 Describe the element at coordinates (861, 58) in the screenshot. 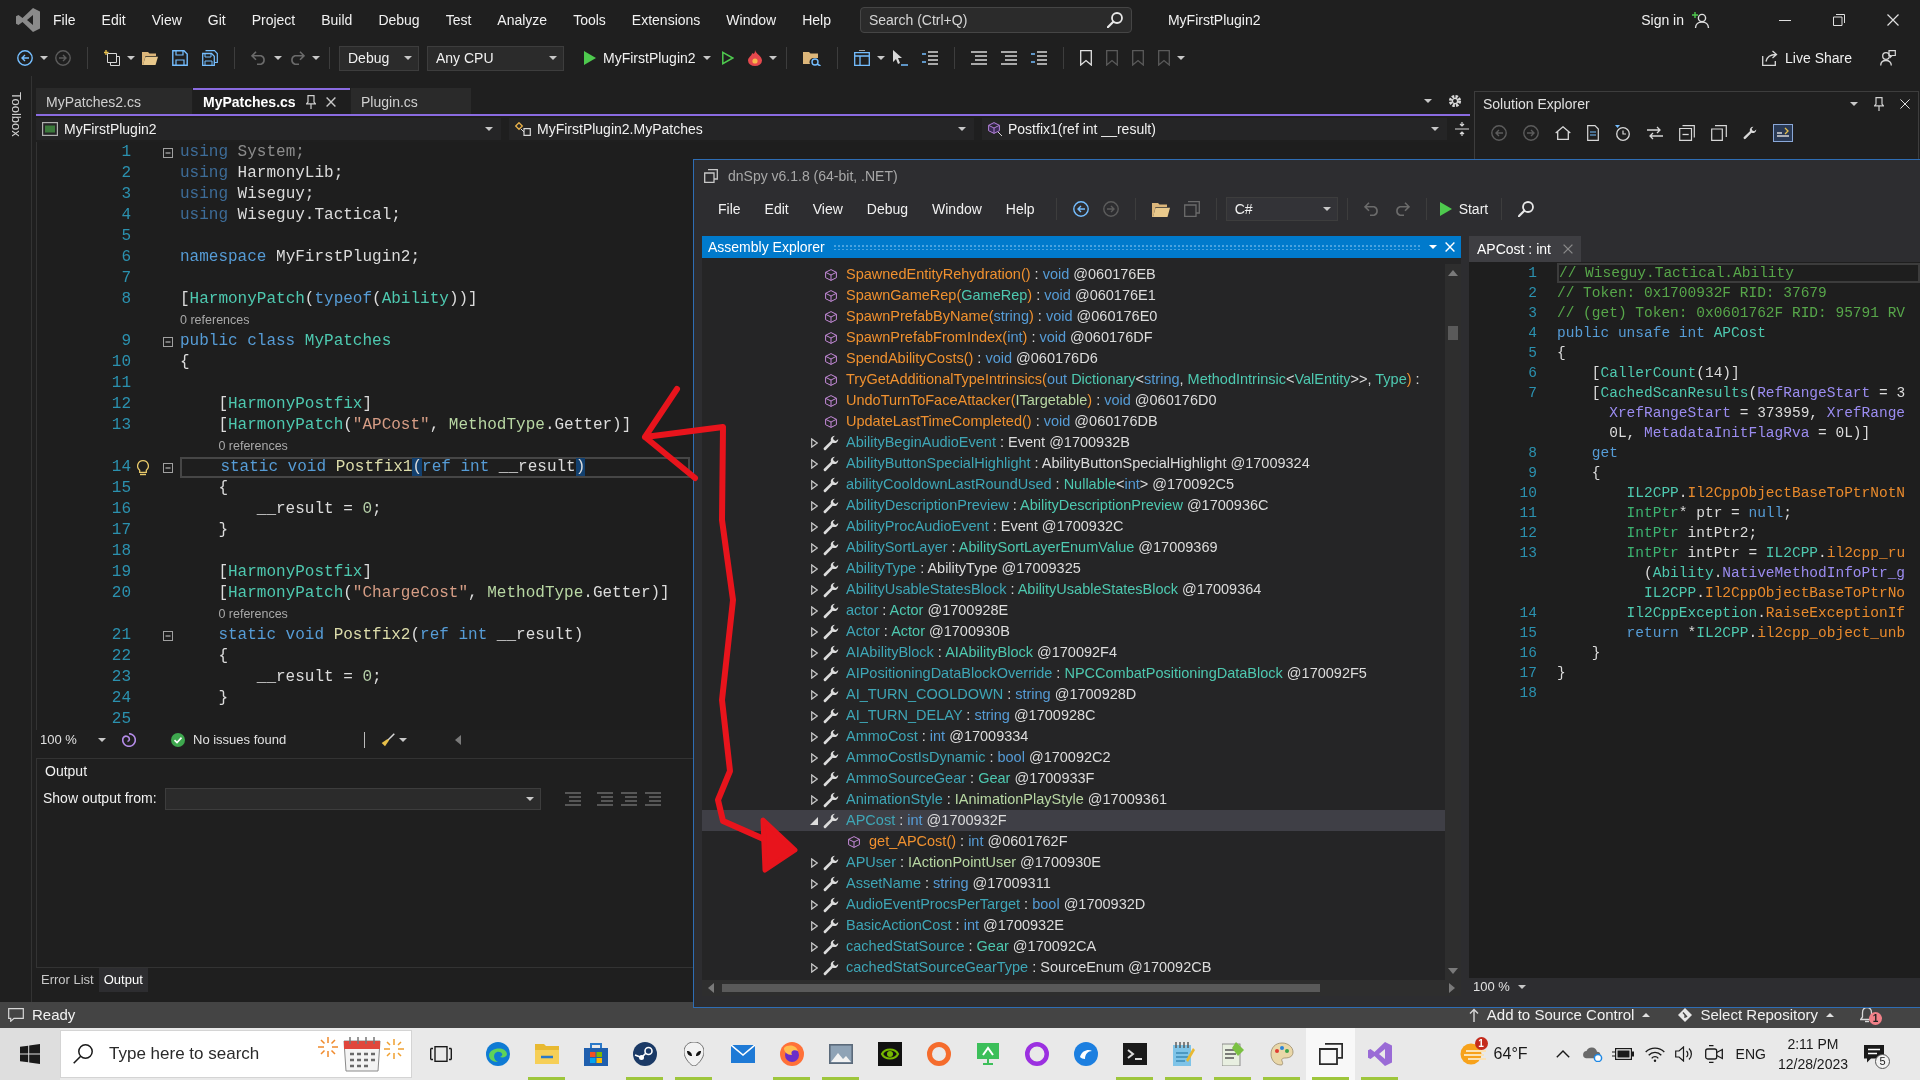

I see `layout-icon` at that location.